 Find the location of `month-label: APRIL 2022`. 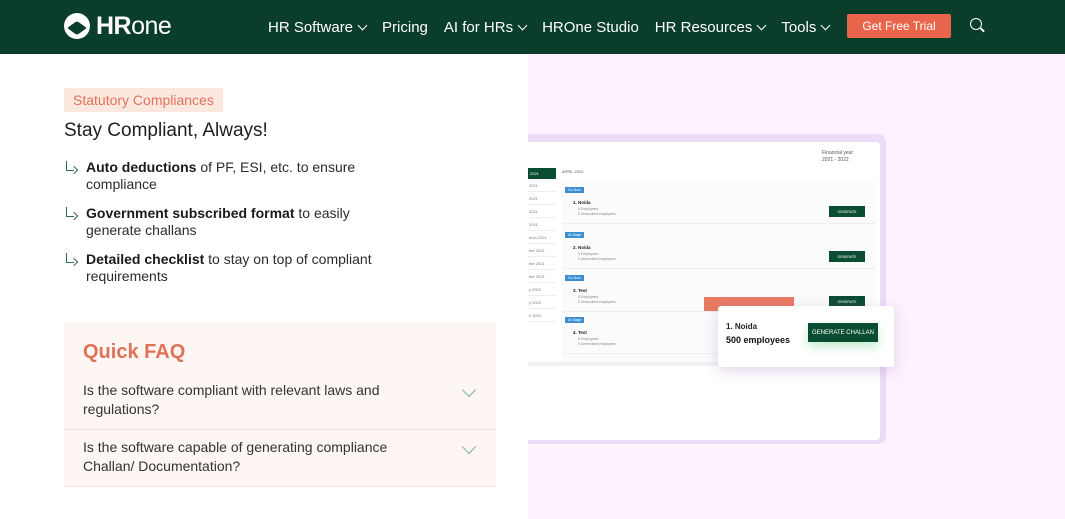

month-label: APRIL 2022 is located at coordinates (573, 171).